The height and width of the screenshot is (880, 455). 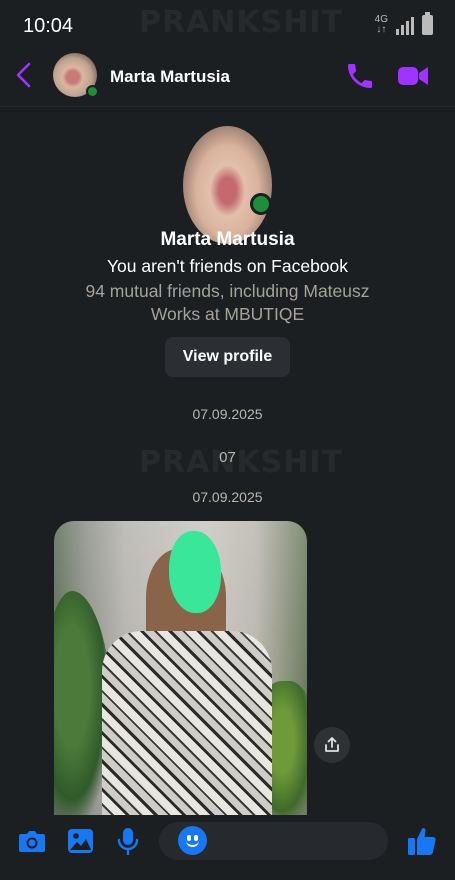 What do you see at coordinates (128, 841) in the screenshot?
I see `microphone-icon` at bounding box center [128, 841].